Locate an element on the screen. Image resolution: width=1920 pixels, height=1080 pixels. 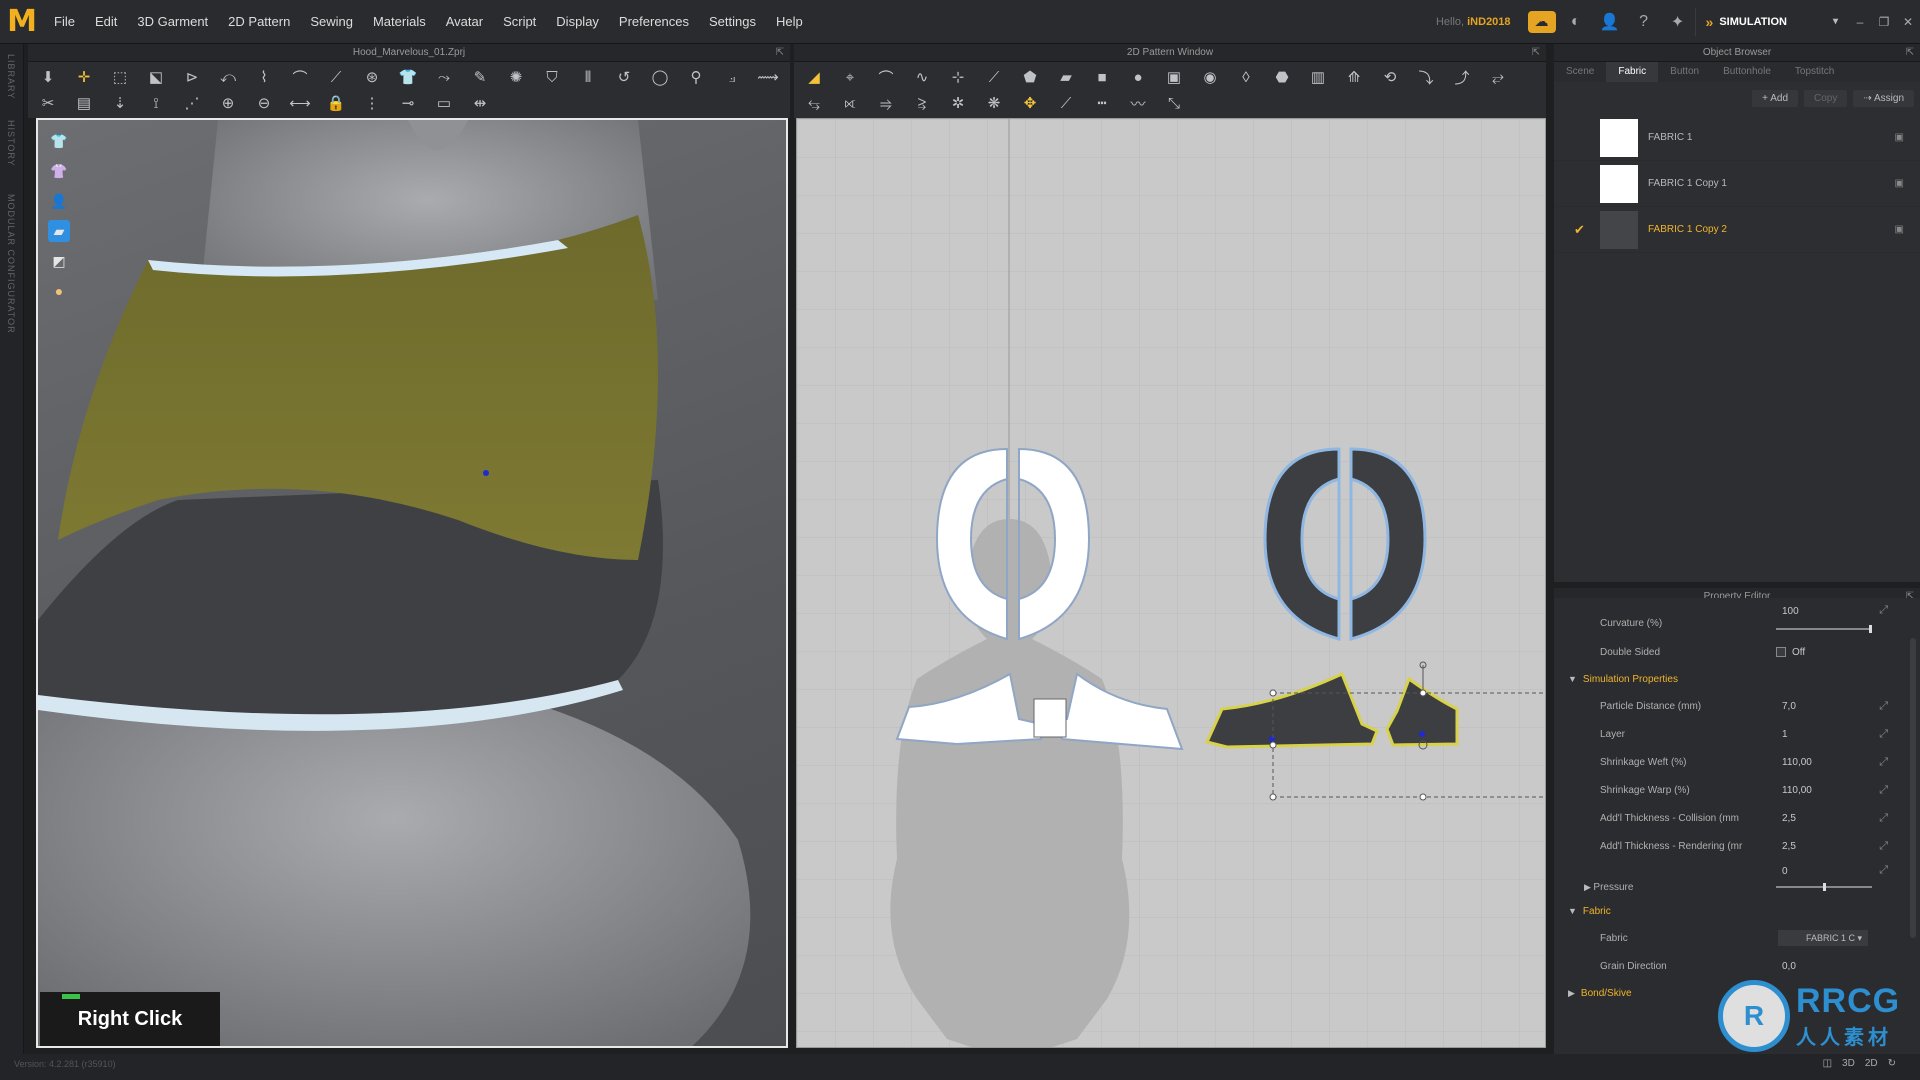
shirt-icon: 👕 is located at coordinates (408, 77).